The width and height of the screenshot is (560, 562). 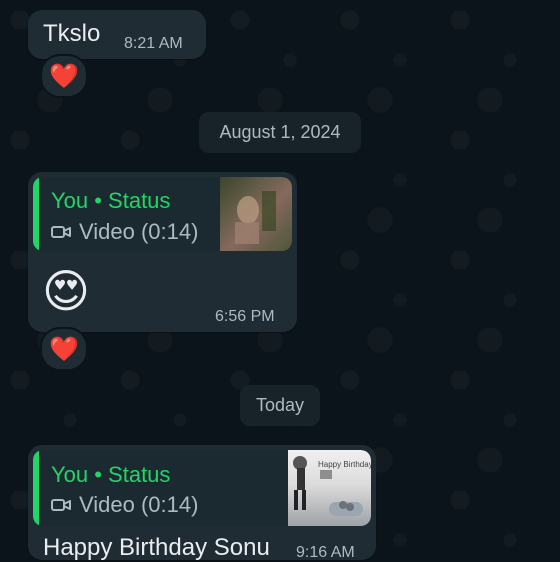 What do you see at coordinates (153, 43) in the screenshot?
I see `message-time-1: 8:21 AM` at bounding box center [153, 43].